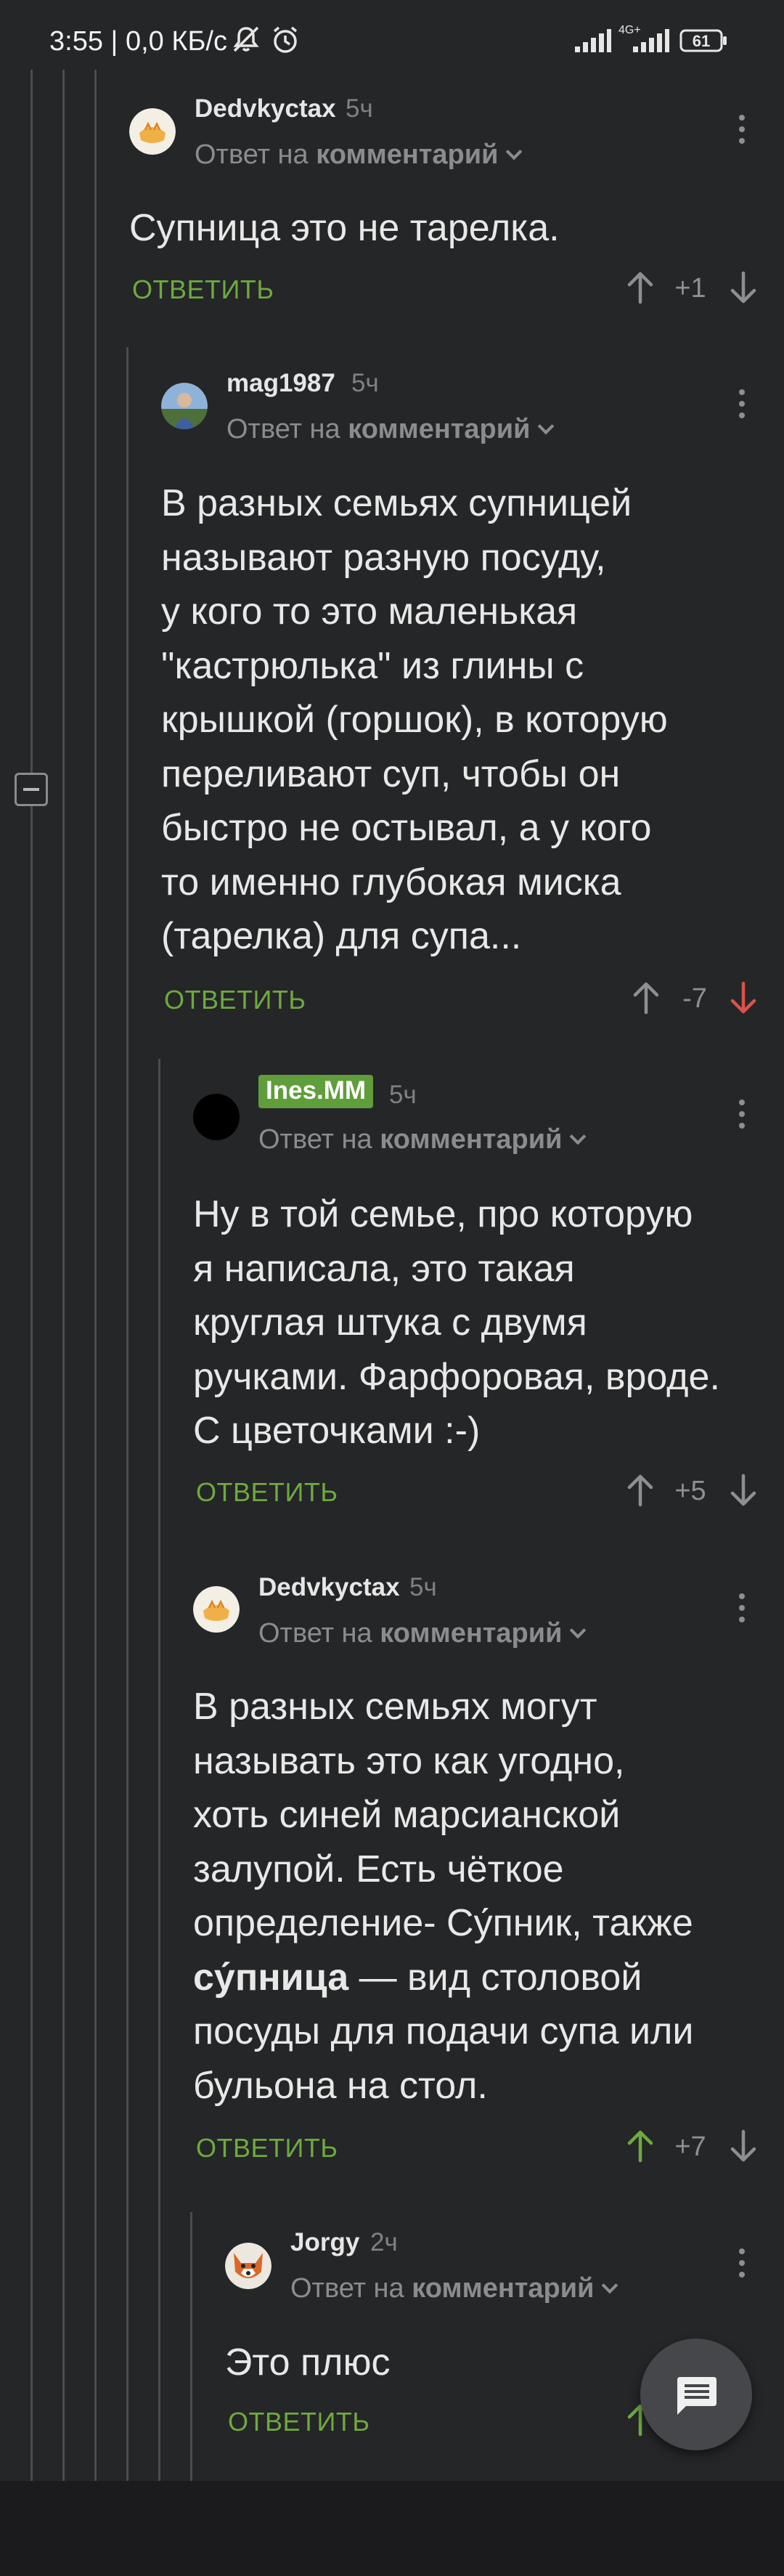  What do you see at coordinates (641, 2146) in the screenshot?
I see `upvote-icon-active` at bounding box center [641, 2146].